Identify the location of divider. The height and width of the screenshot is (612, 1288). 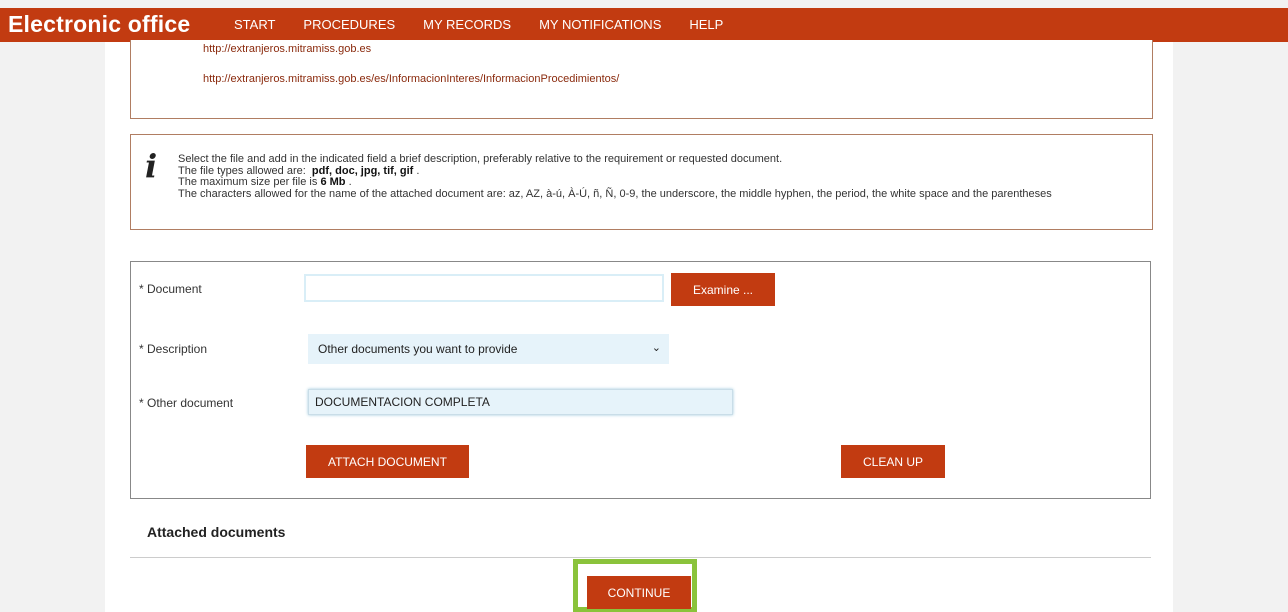
(640, 557).